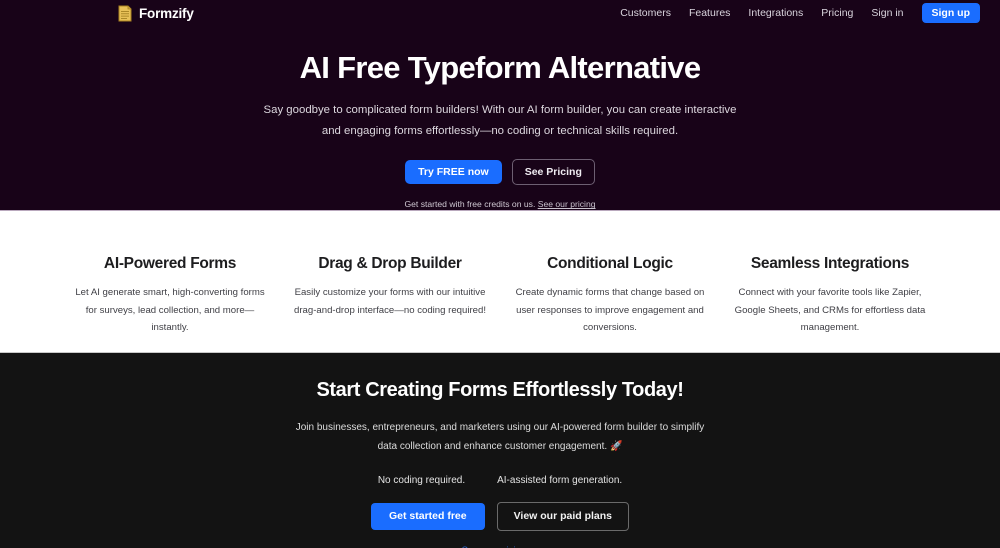 This screenshot has width=1000, height=548. Describe the element at coordinates (427, 516) in the screenshot. I see `get-started-free-button: Get started free` at that location.